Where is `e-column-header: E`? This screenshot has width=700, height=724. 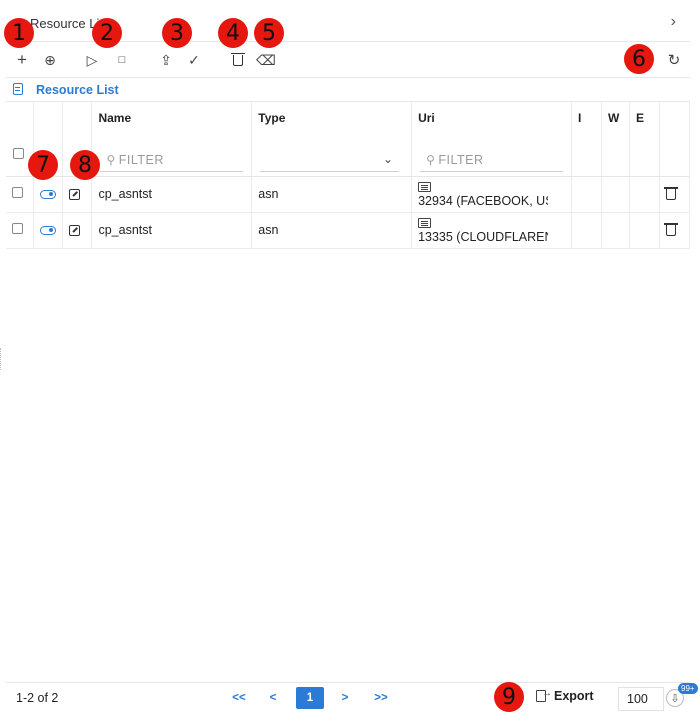 e-column-header: E is located at coordinates (644, 139).